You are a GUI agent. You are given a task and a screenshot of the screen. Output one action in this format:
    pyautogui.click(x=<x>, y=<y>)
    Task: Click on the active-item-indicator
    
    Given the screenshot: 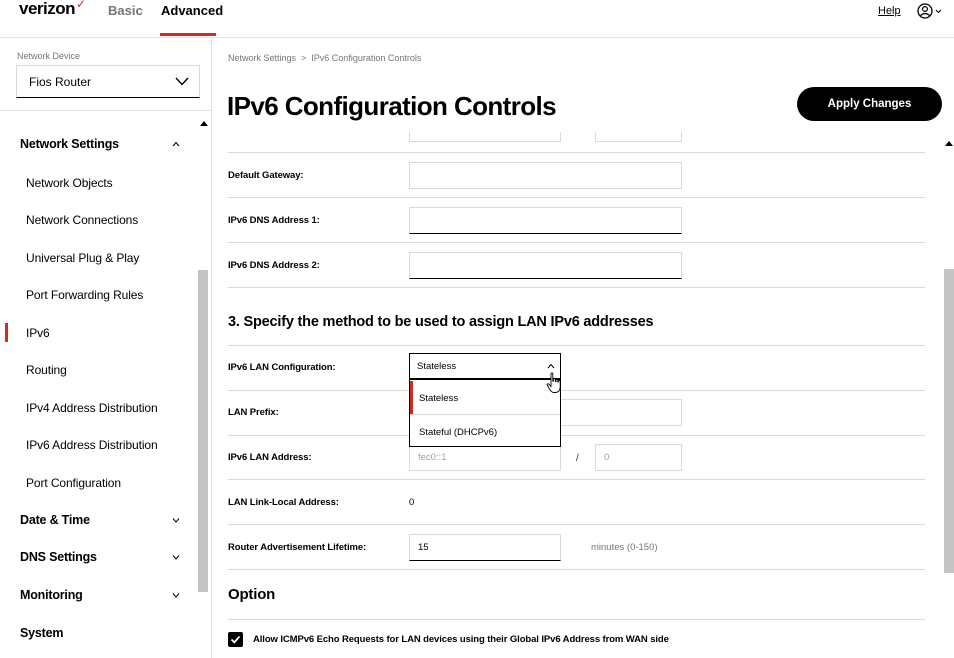 What is the action you would take?
    pyautogui.click(x=6, y=332)
    